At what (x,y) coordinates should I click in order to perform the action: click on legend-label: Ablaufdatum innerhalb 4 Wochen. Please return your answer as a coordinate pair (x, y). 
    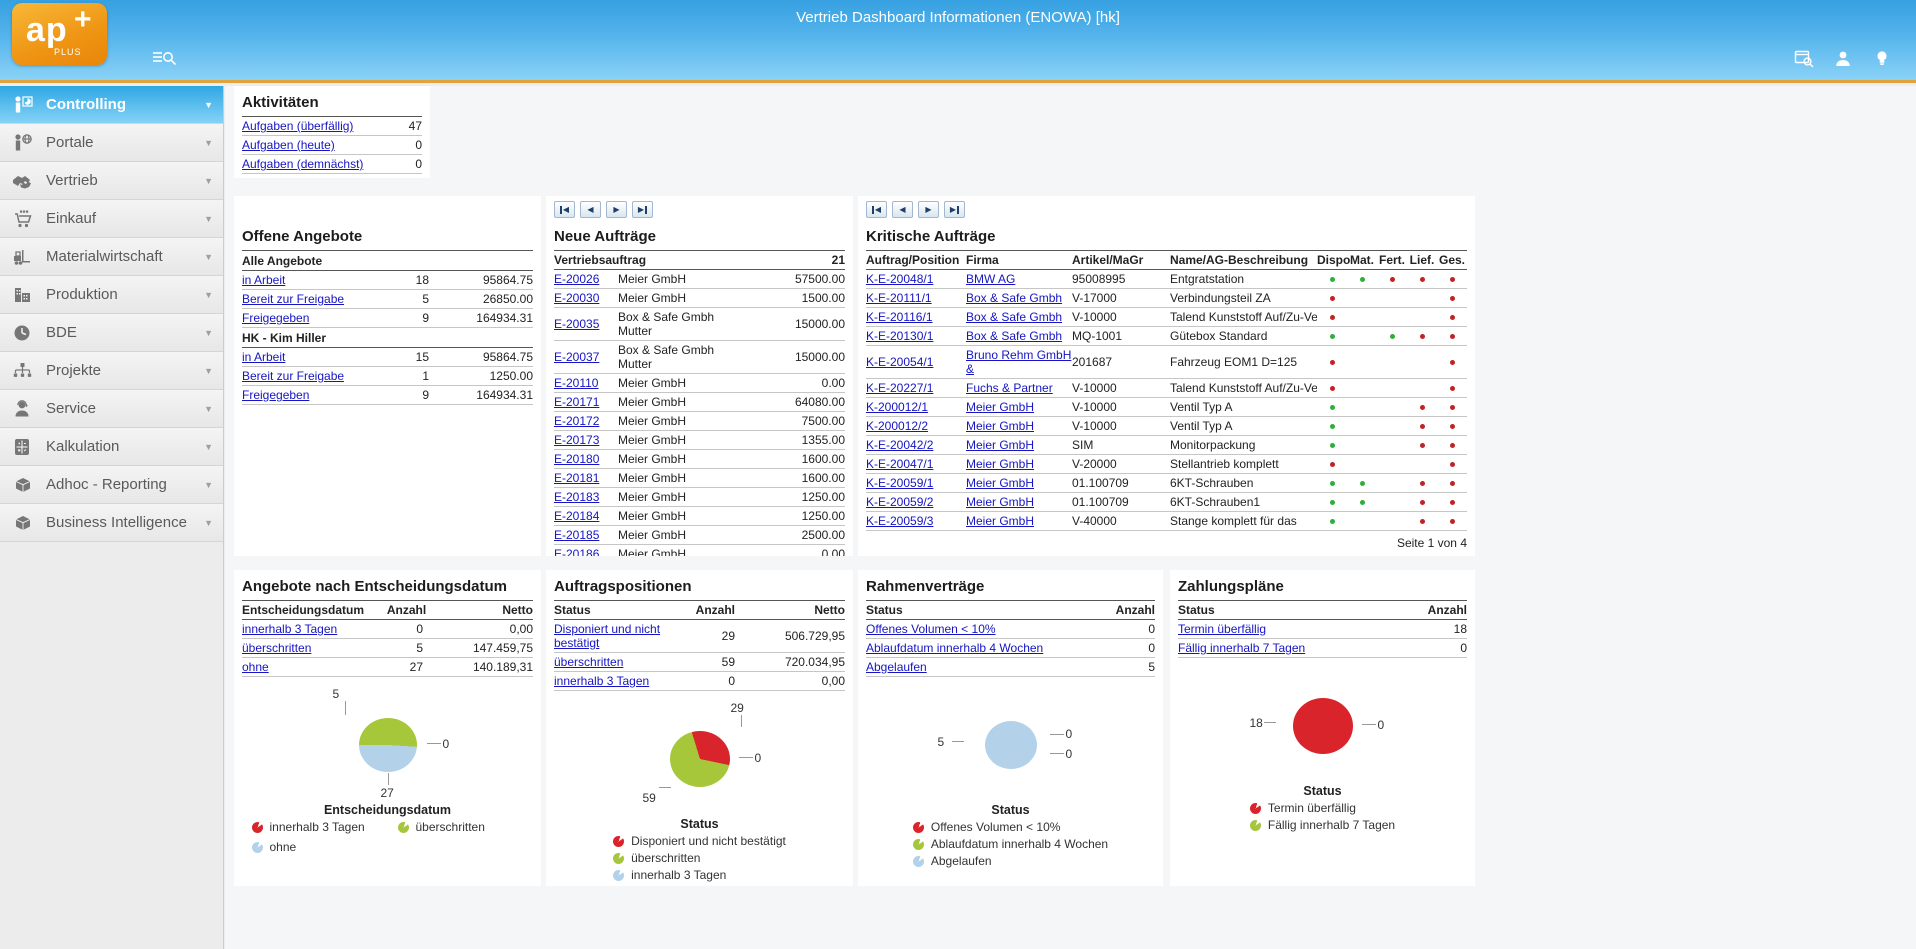
    Looking at the image, I should click on (1019, 844).